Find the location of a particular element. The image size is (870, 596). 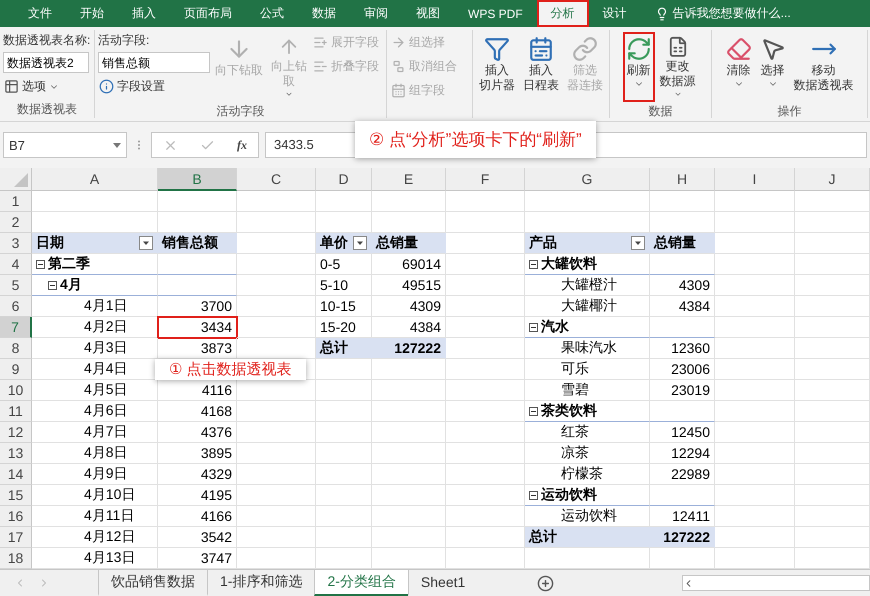

pivot-value: 4376 is located at coordinates (197, 432).